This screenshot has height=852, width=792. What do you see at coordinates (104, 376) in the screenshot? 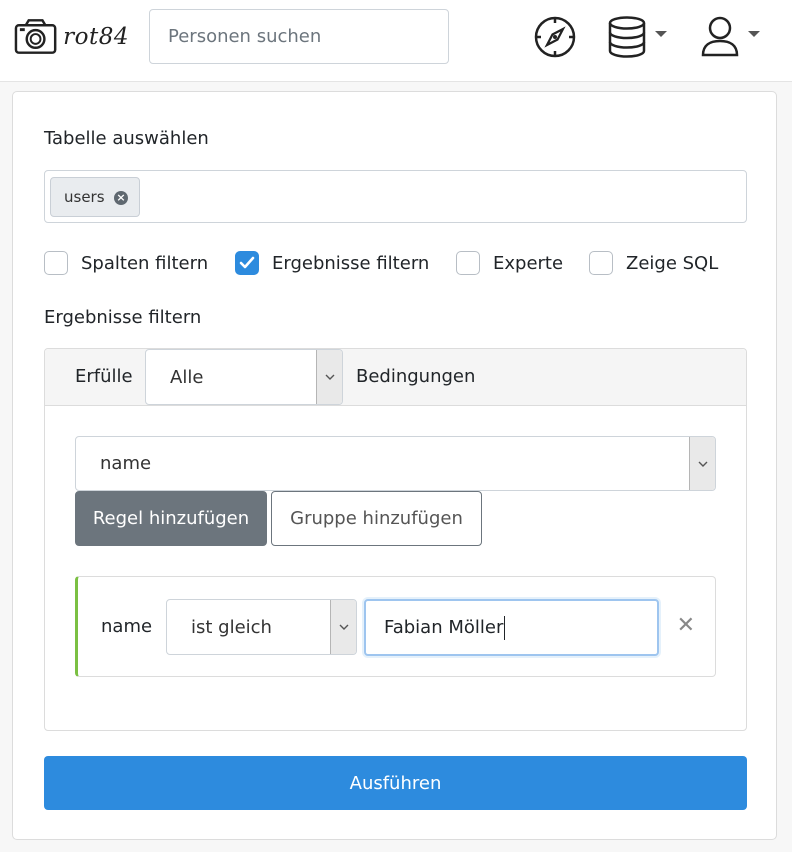
I see `condition-prefix: Erfülle` at bounding box center [104, 376].